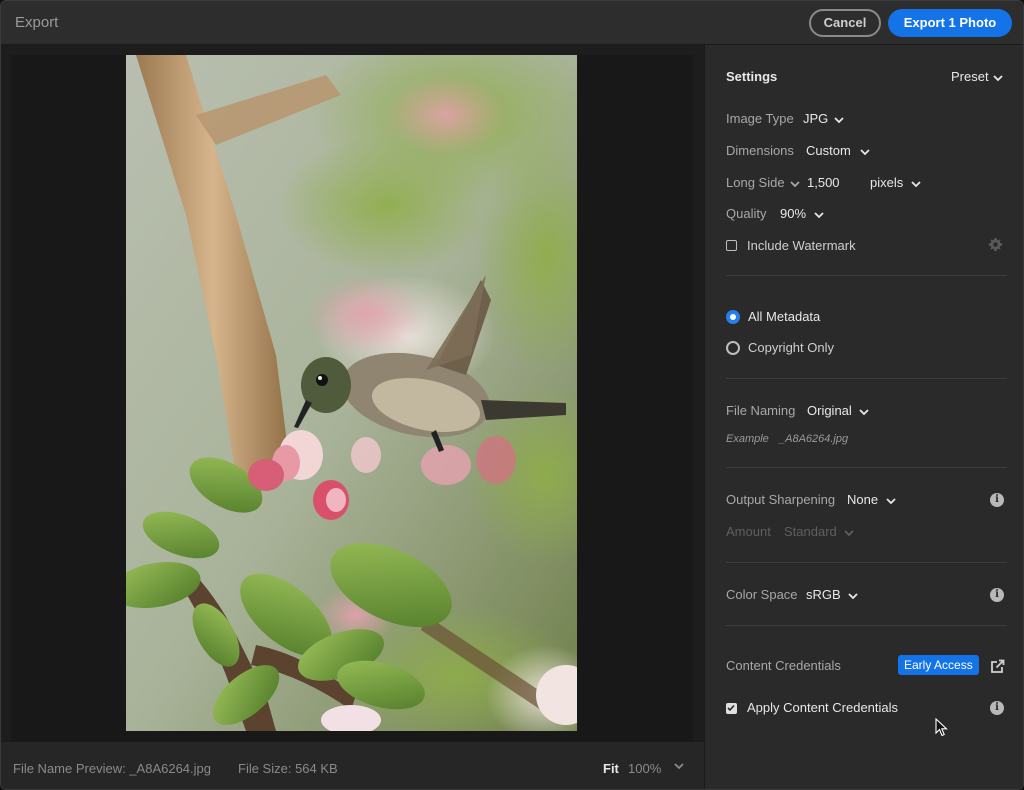 The height and width of the screenshot is (790, 1024). What do you see at coordinates (733, 348) in the screenshot?
I see `copyright-only-radio` at bounding box center [733, 348].